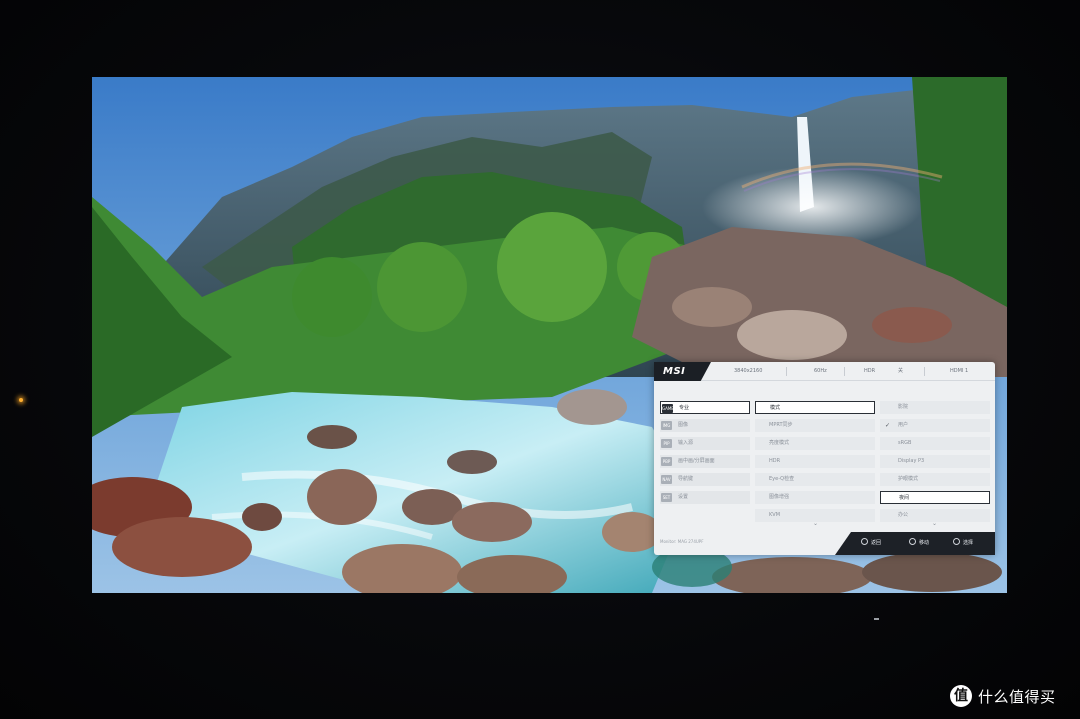 The width and height of the screenshot is (1080, 719). Describe the element at coordinates (705, 497) in the screenshot. I see `menu-item-settings: SET 设置` at that location.